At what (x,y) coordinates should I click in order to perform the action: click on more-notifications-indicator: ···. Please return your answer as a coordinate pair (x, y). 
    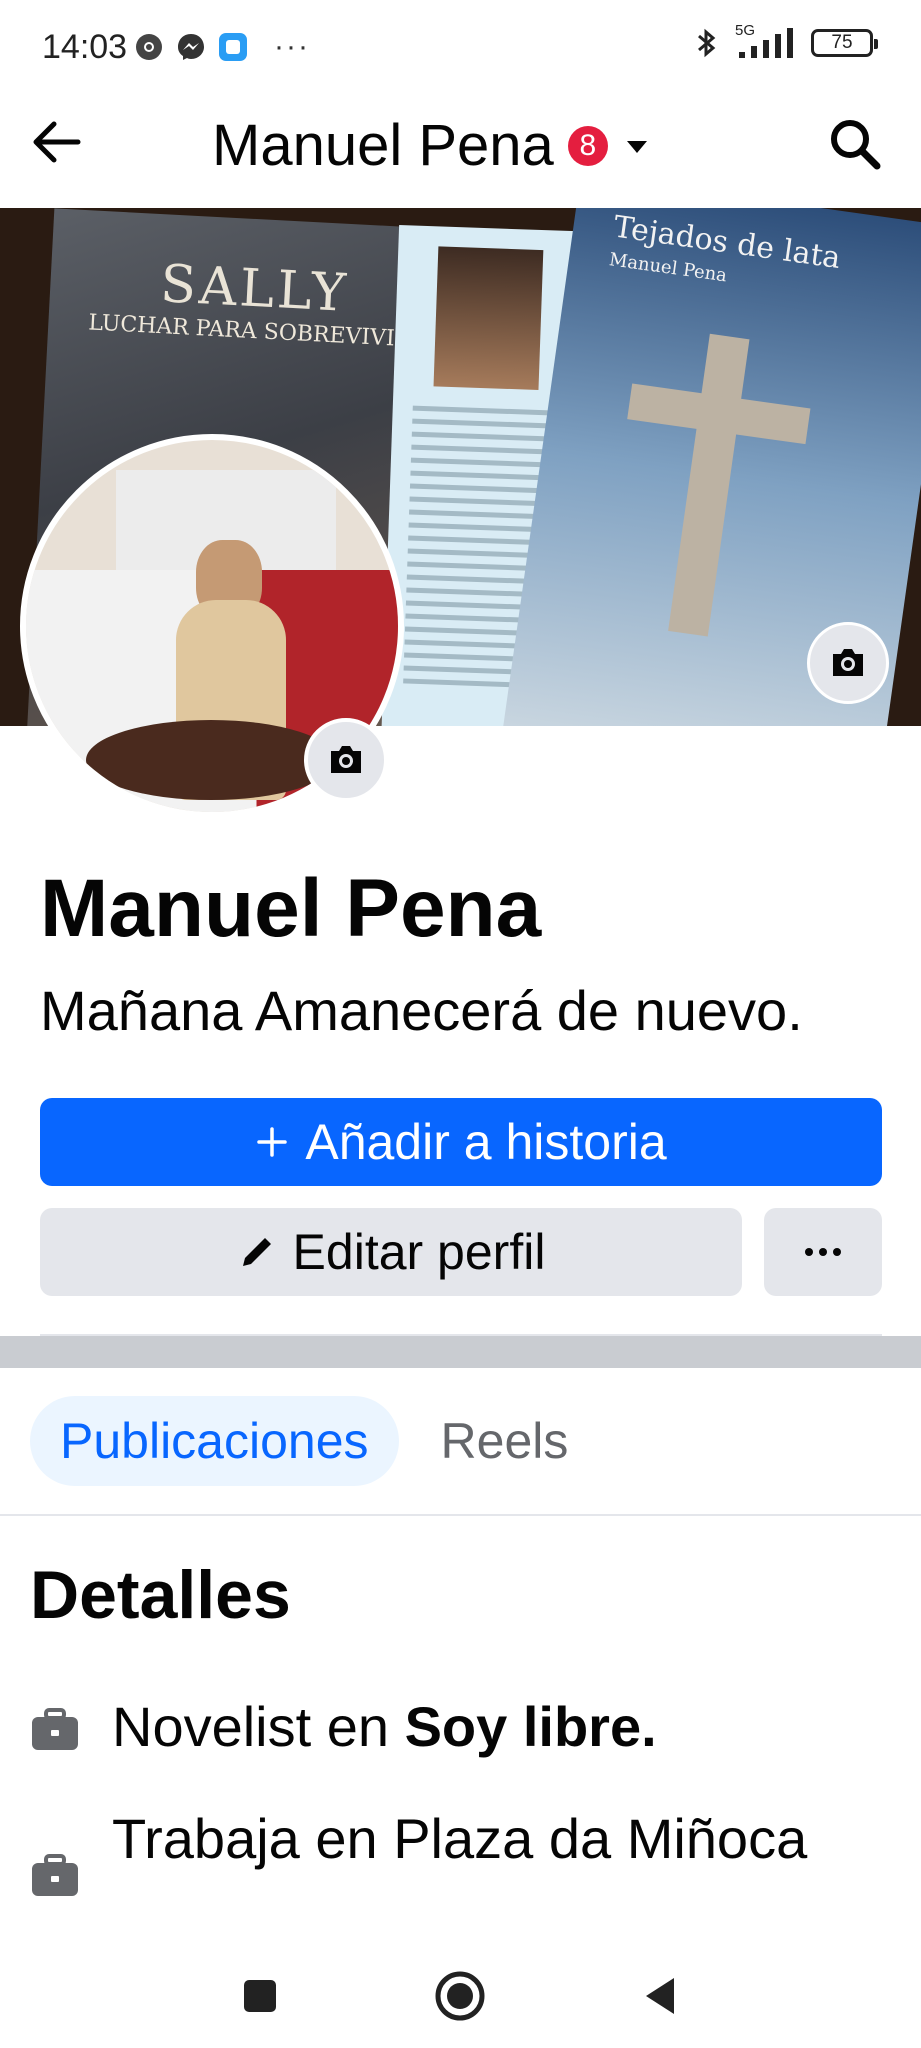
    Looking at the image, I should click on (292, 46).